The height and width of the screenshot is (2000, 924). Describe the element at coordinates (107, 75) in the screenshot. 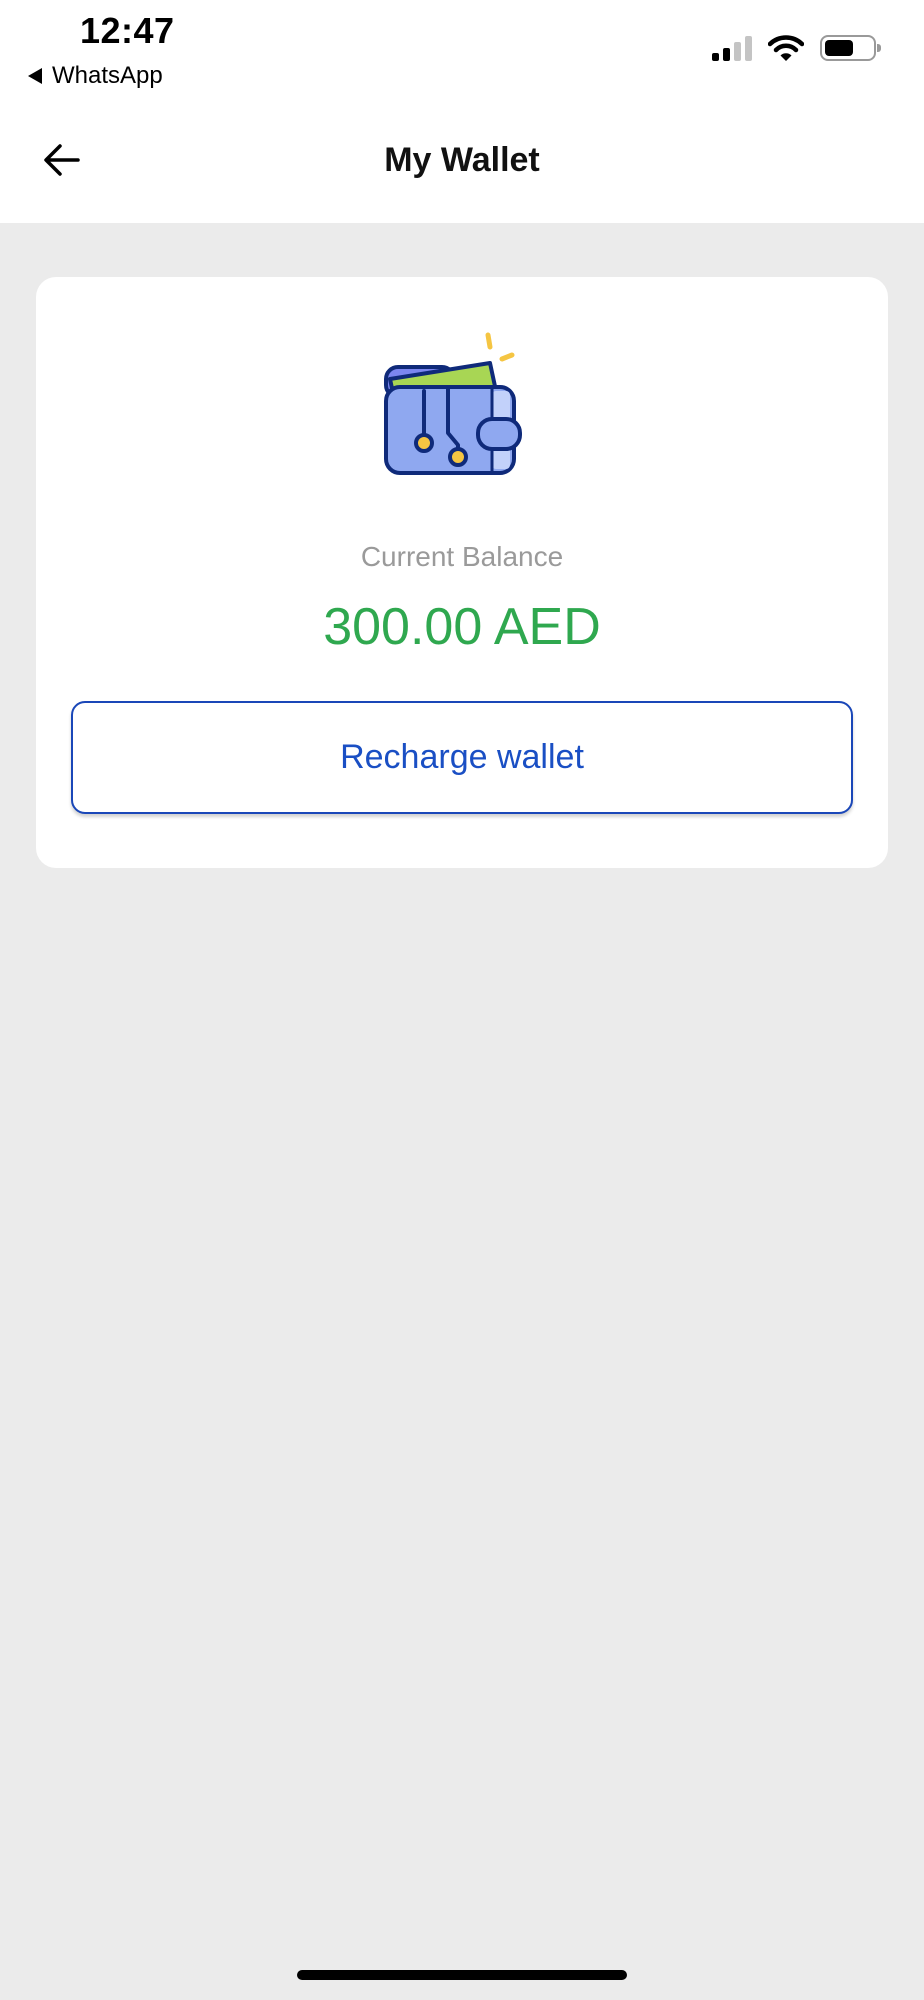

I see `return-app-label: WhatsApp` at that location.